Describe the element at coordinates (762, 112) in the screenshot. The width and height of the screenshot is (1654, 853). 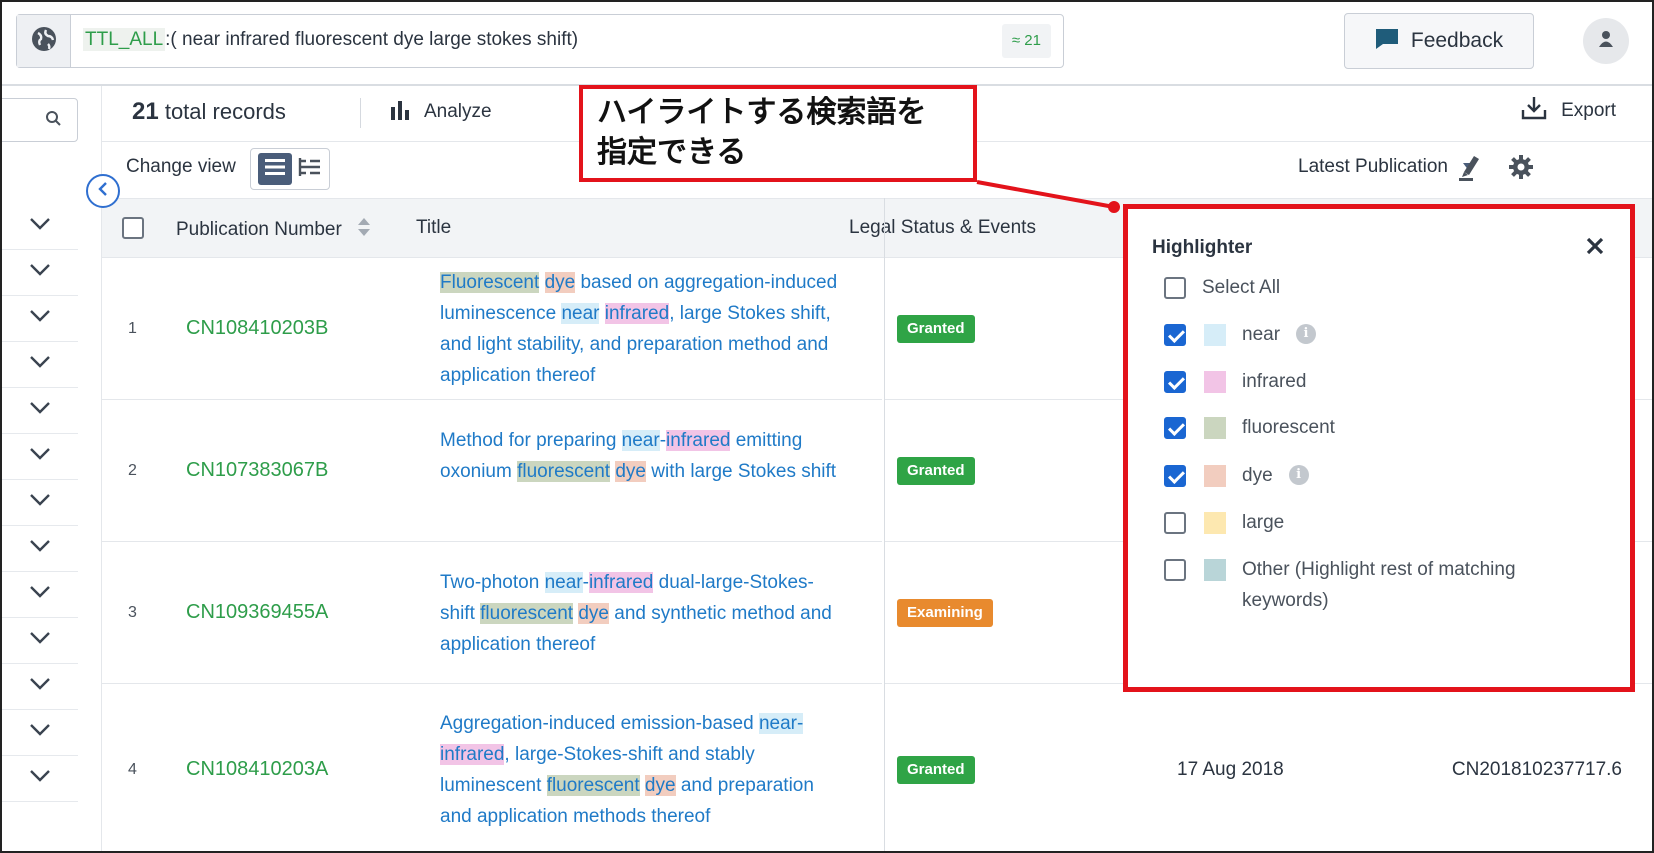
I see `annotation-line-1: ハイライトする検索語を` at that location.